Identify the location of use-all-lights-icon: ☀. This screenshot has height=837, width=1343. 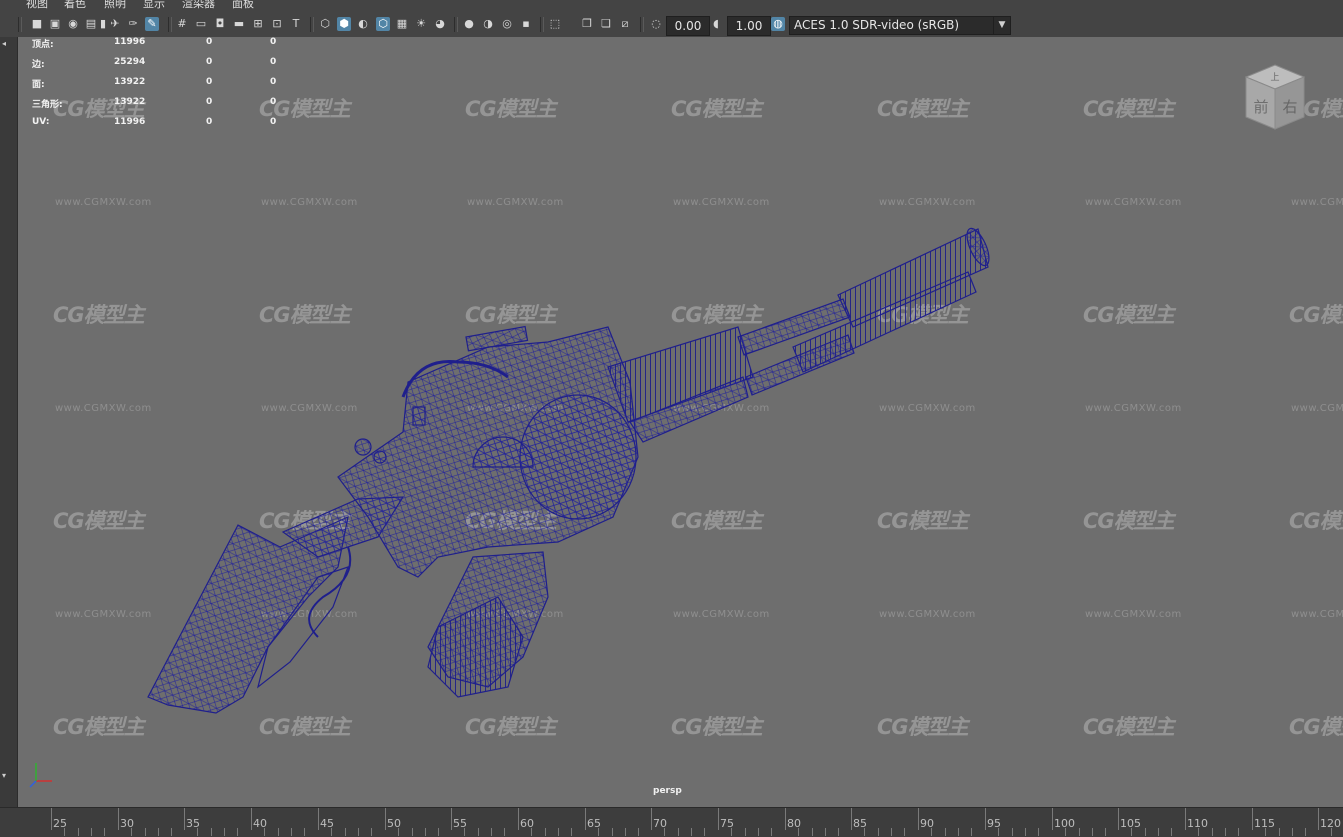
(421, 24).